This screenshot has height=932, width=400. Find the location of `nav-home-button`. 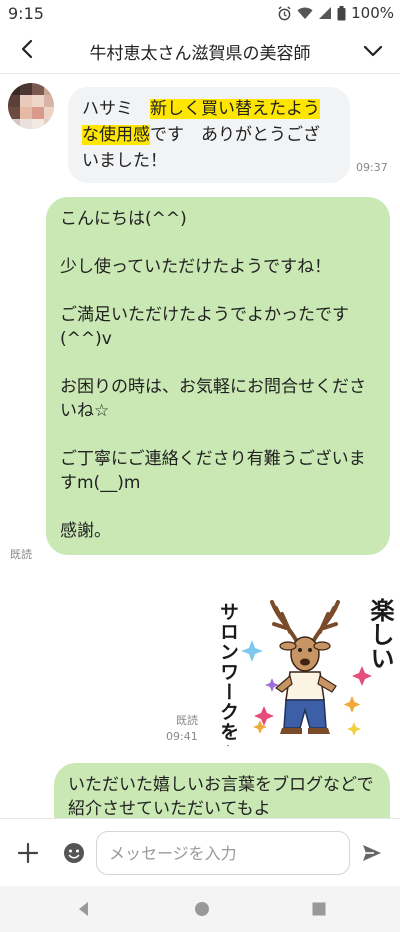

nav-home-button is located at coordinates (202, 909).